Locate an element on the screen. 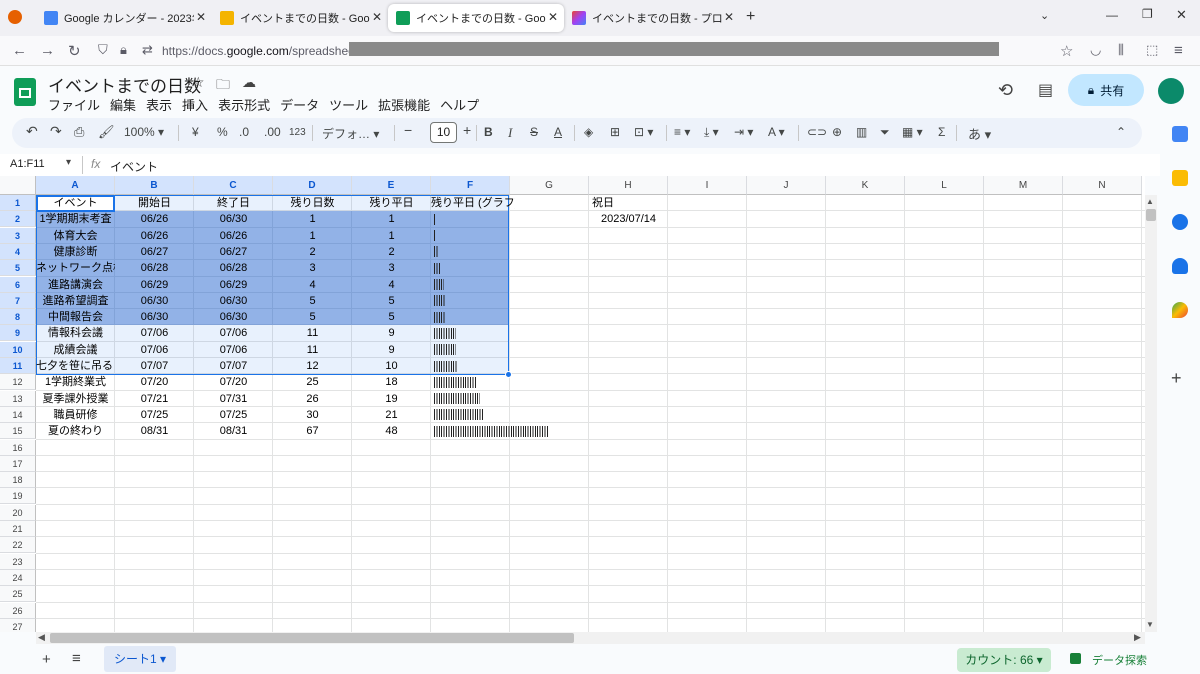 Image resolution: width=1200 pixels, height=674 pixels. currency-format-button: ¥ is located at coordinates (195, 132).